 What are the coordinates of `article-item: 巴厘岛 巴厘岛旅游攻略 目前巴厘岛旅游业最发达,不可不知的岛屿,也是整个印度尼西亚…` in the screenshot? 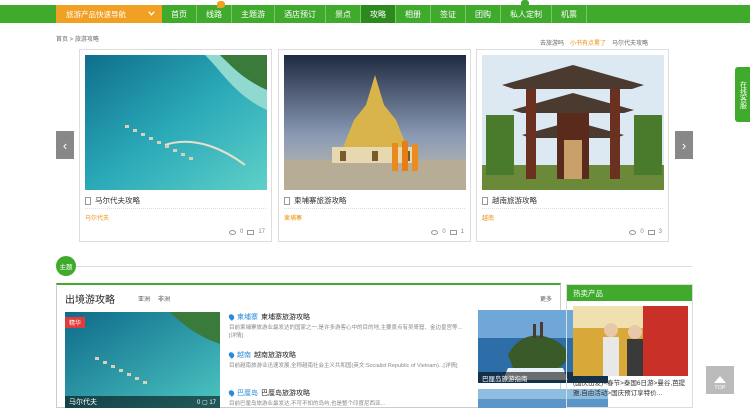 It's located at (348, 398).